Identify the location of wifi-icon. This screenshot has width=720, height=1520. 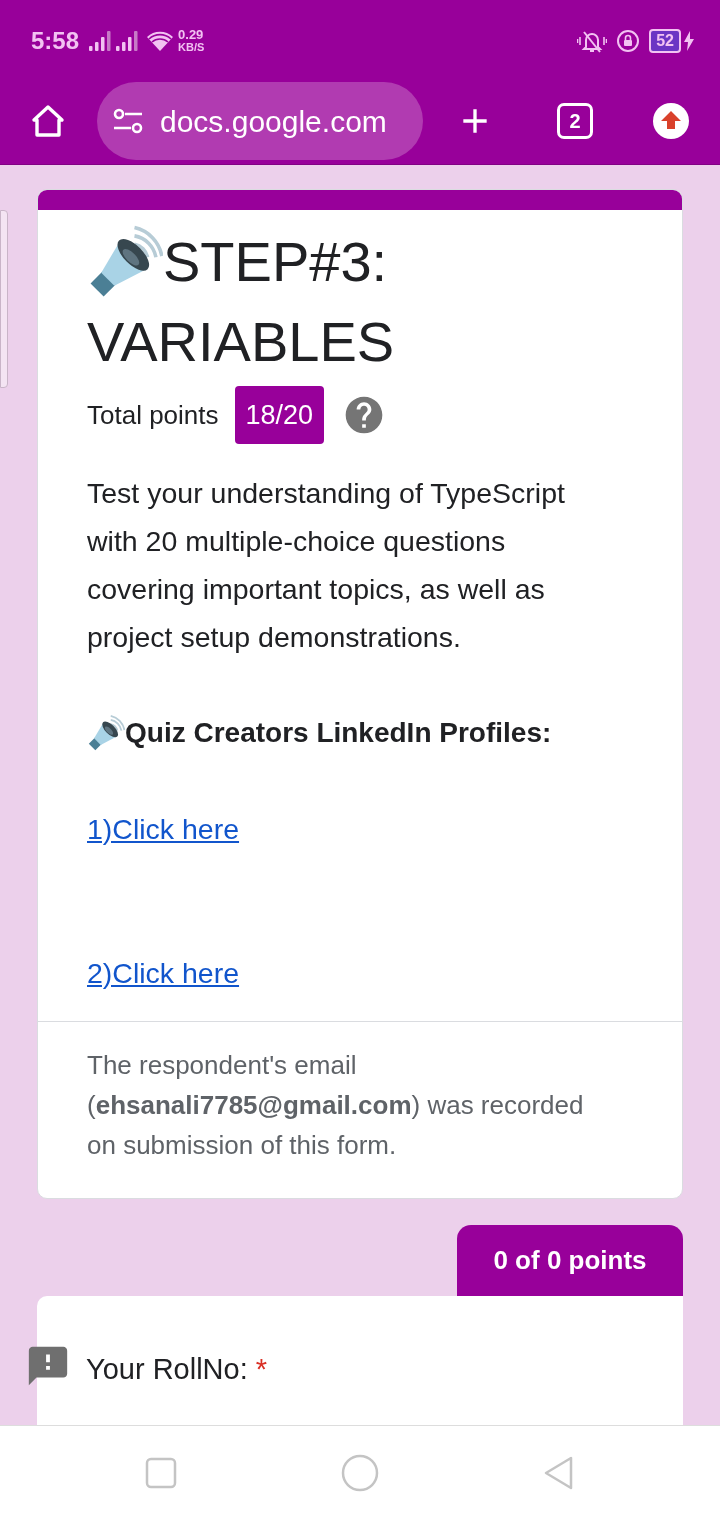
(160, 41).